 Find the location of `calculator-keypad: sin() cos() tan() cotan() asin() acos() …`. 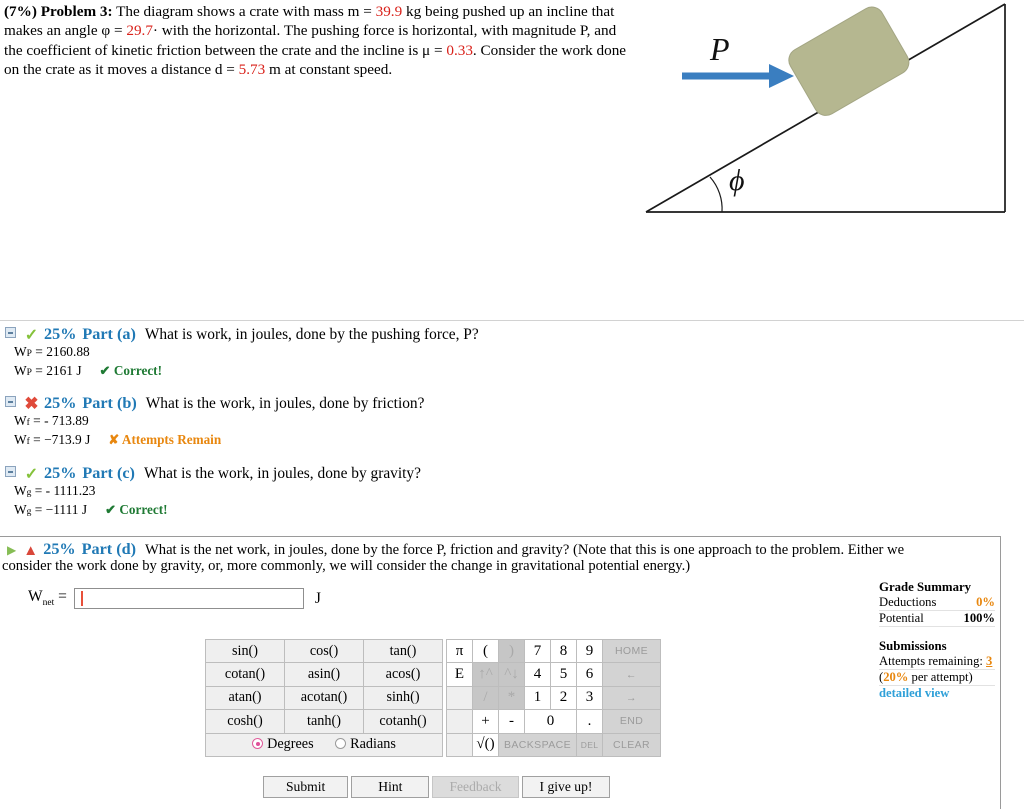

calculator-keypad: sin() cos() tan() cotan() asin() acos() … is located at coordinates (433, 697).